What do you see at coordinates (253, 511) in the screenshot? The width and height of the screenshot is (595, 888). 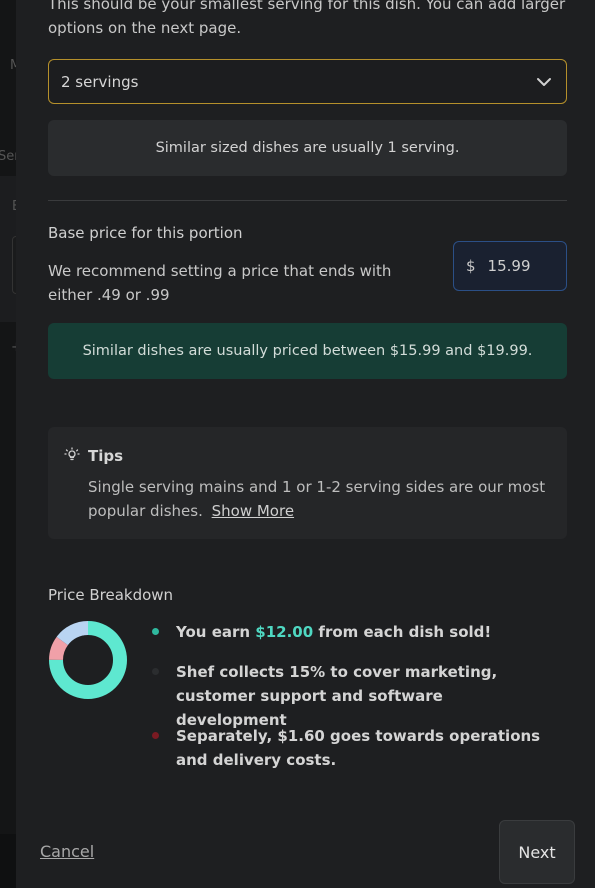 I see `show-more-link: Show More` at bounding box center [253, 511].